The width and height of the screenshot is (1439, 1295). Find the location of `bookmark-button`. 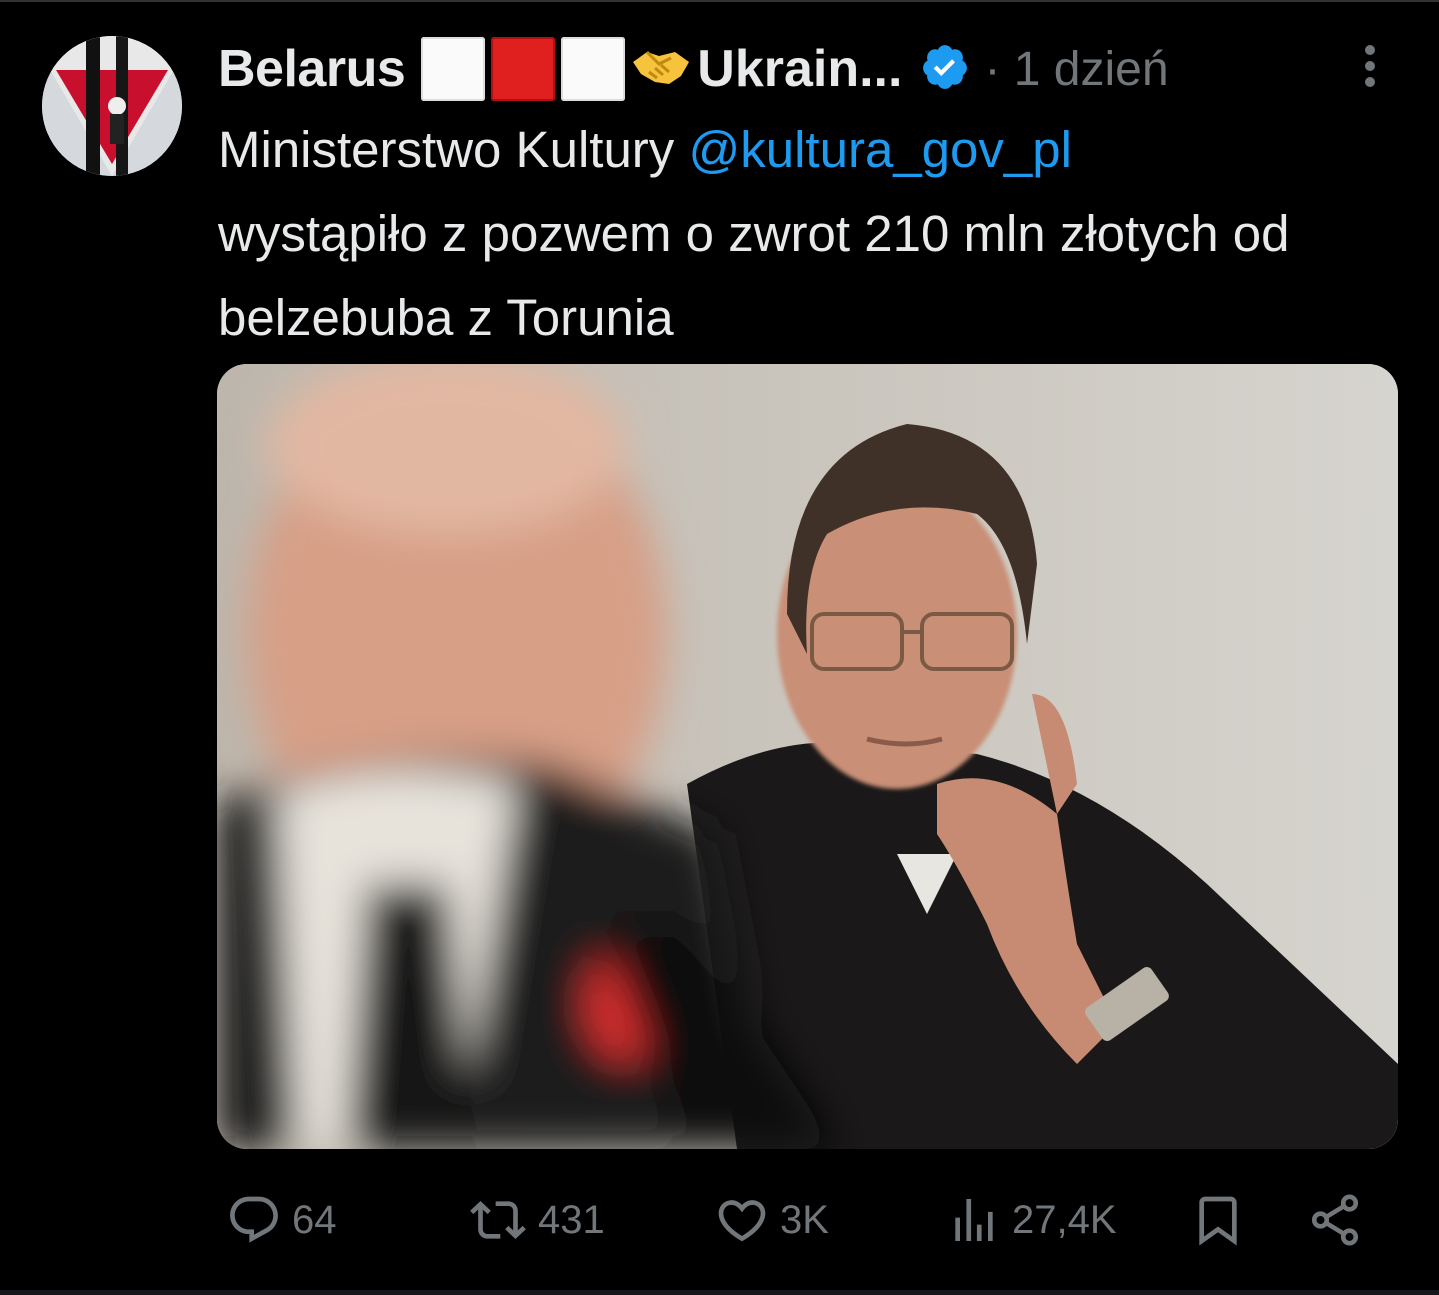

bookmark-button is located at coordinates (1218, 1220).